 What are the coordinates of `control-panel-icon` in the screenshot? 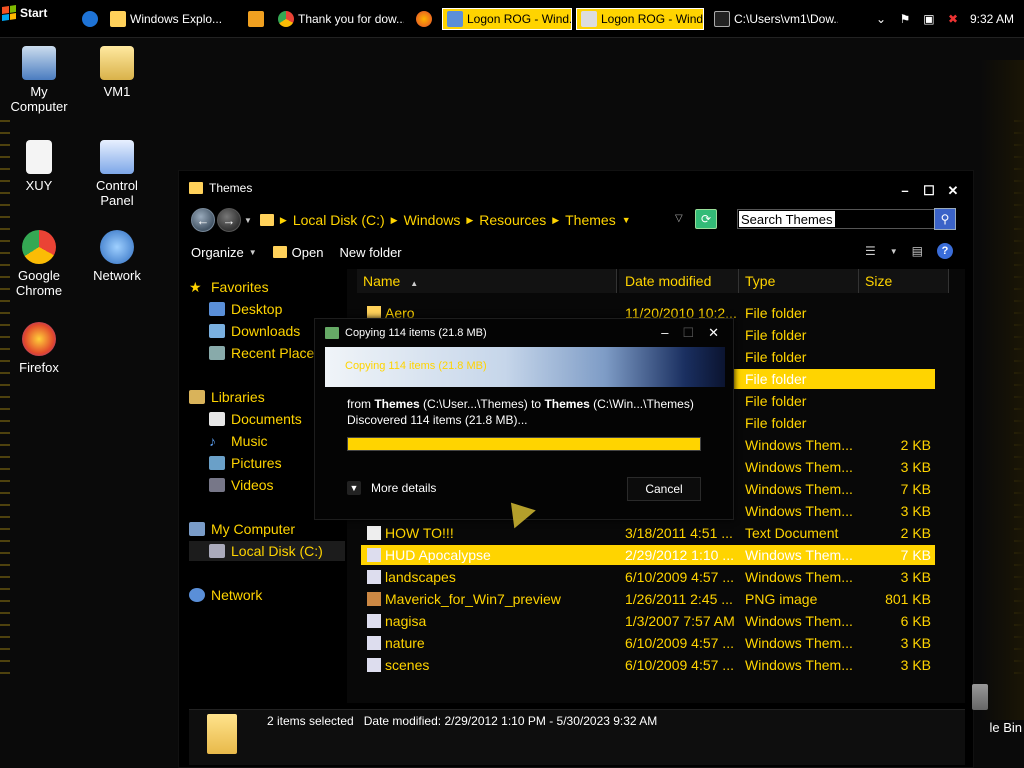 It's located at (117, 157).